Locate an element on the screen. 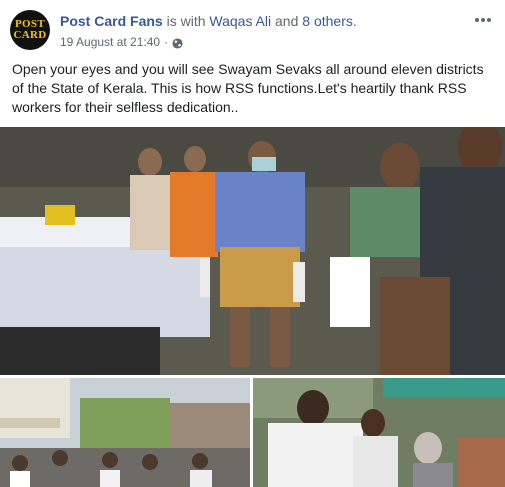 This screenshot has width=505, height=487. ellipsis-icon is located at coordinates (483, 20).